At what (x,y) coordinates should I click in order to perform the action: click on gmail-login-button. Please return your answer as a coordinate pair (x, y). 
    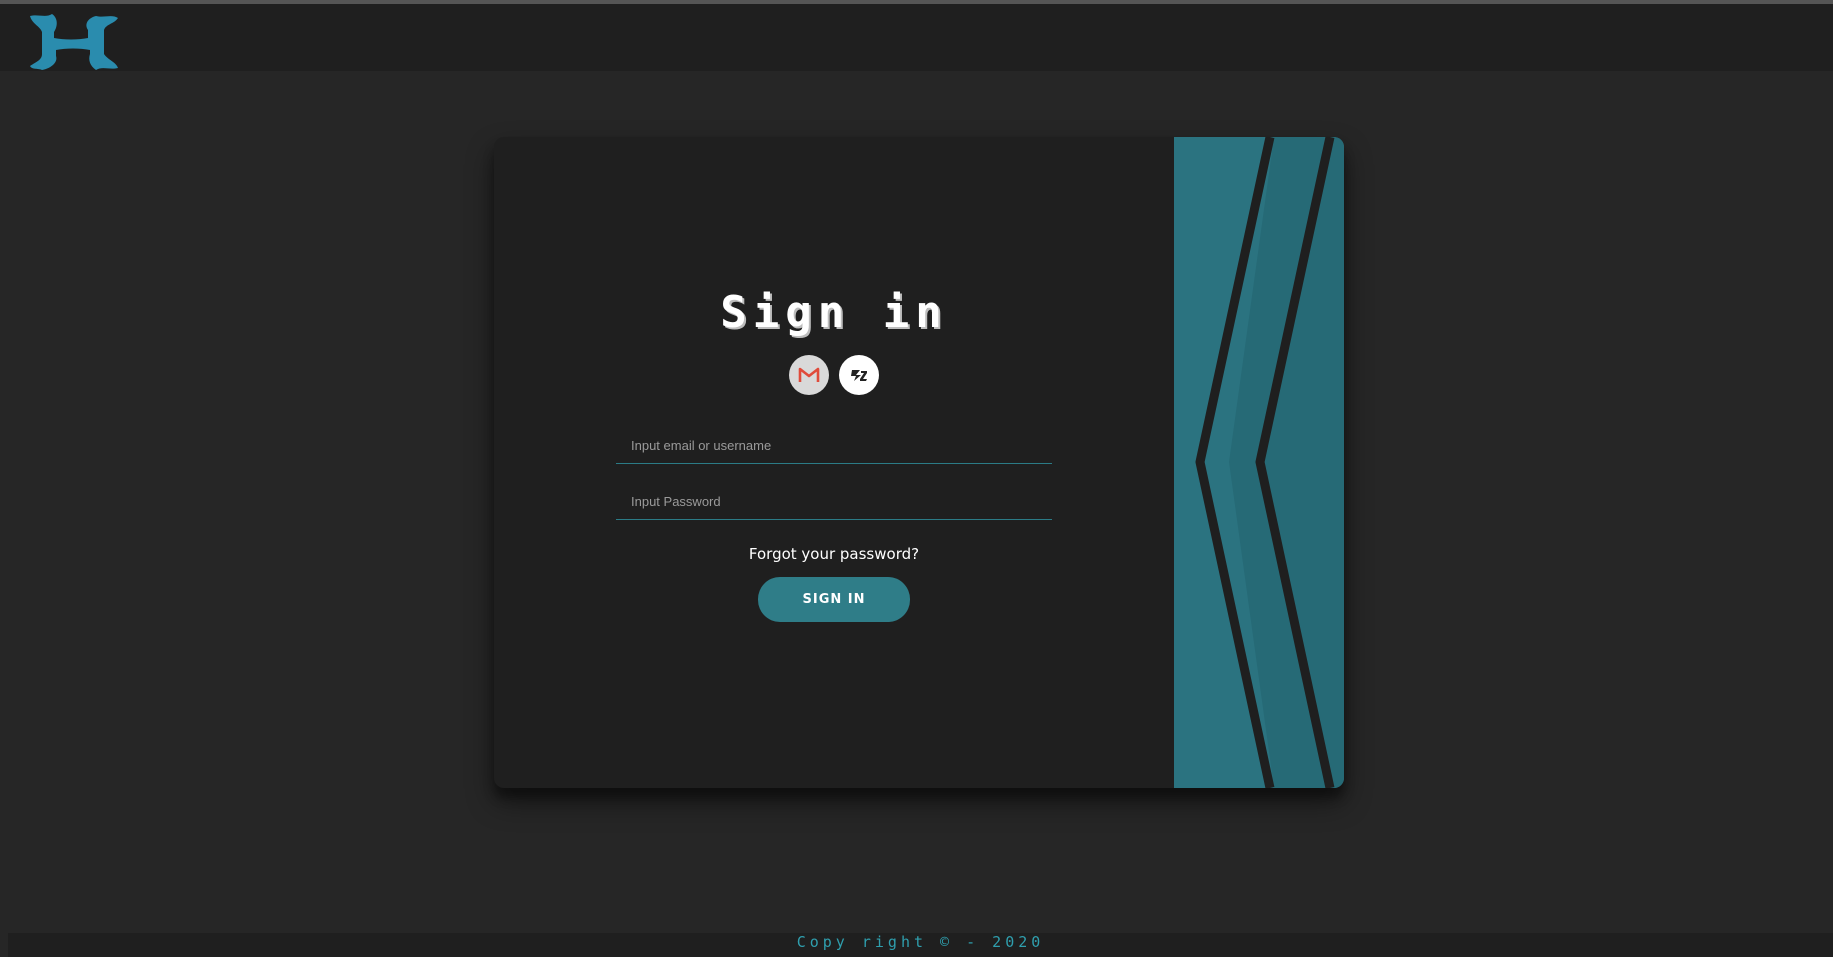
    Looking at the image, I should click on (809, 375).